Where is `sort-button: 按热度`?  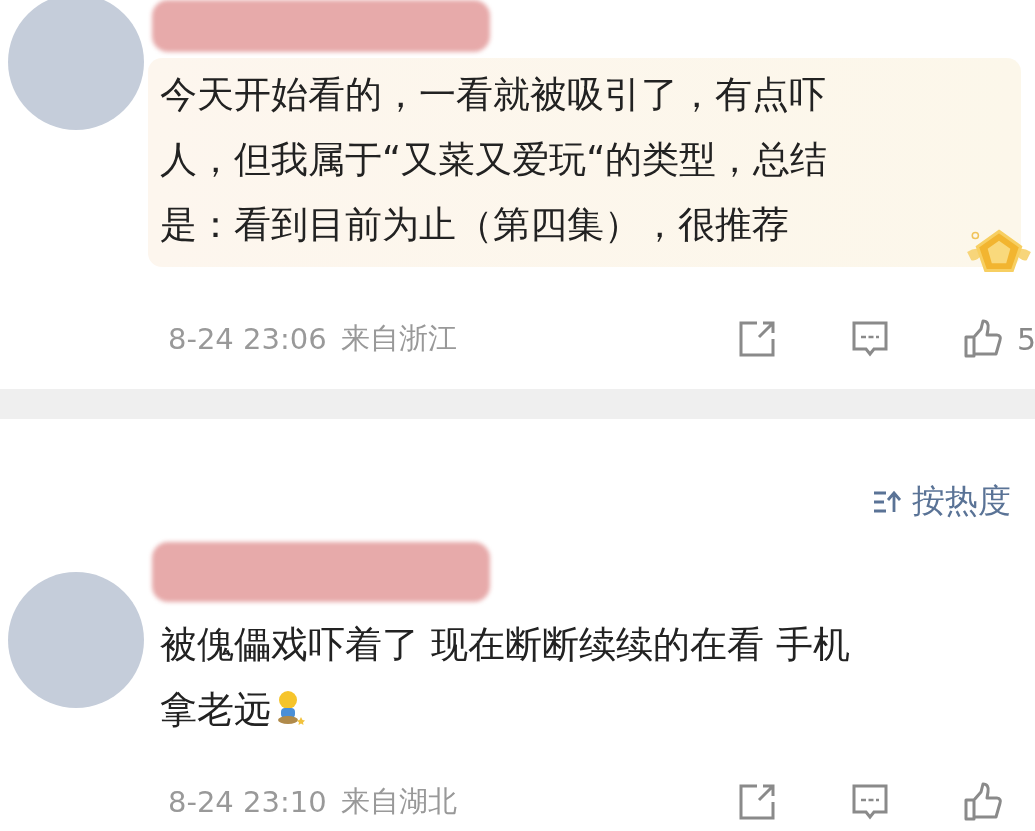 sort-button: 按热度 is located at coordinates (941, 501).